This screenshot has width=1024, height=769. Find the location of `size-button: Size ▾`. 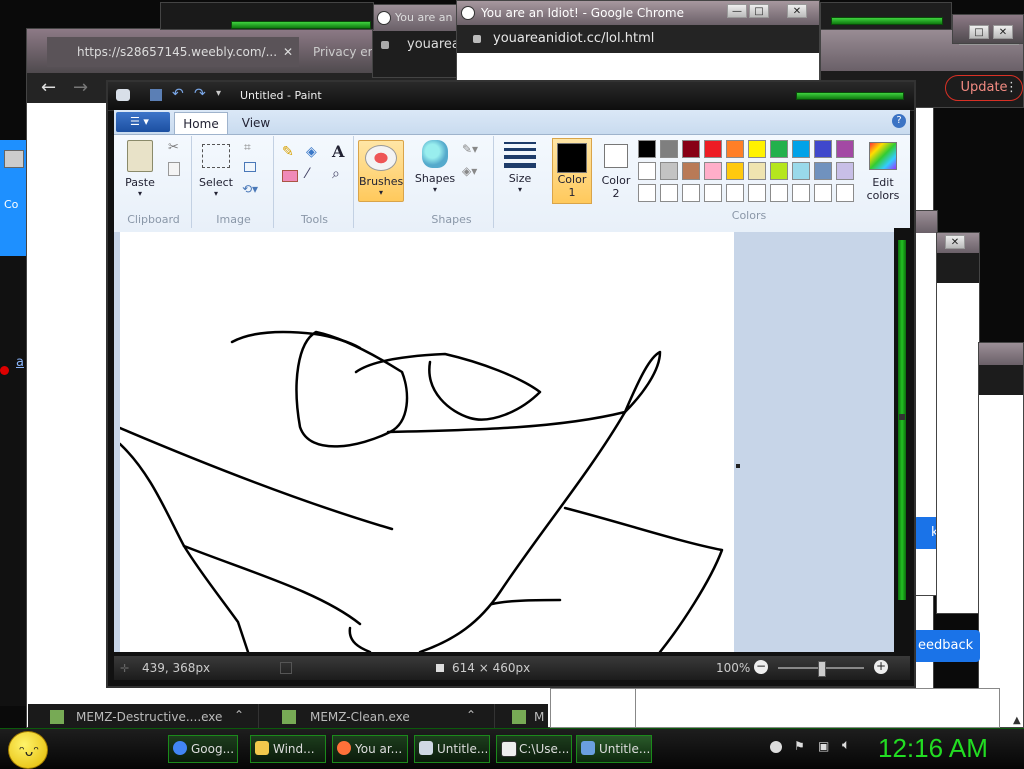

size-button: Size ▾ is located at coordinates (520, 167).